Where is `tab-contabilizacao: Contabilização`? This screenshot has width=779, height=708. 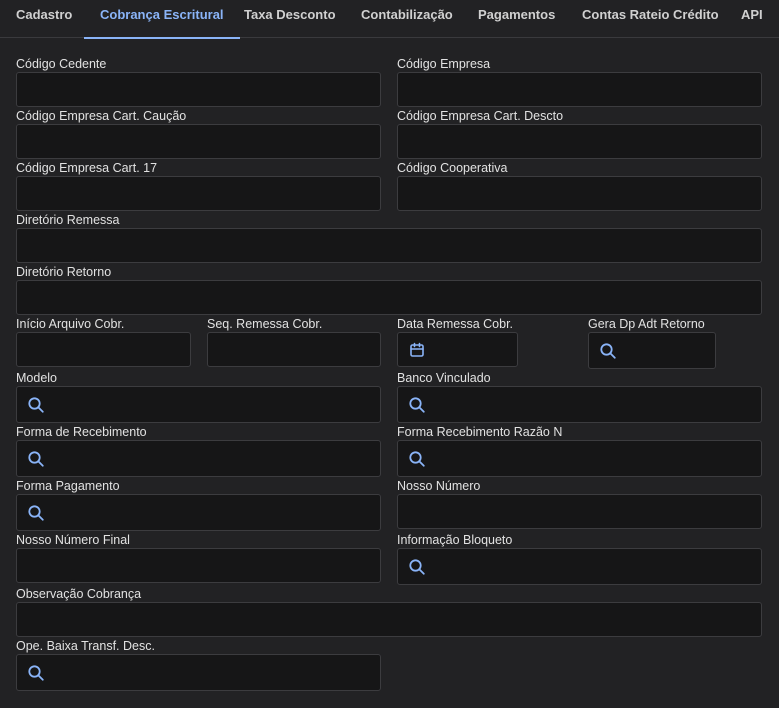 tab-contabilizacao: Contabilização is located at coordinates (407, 19).